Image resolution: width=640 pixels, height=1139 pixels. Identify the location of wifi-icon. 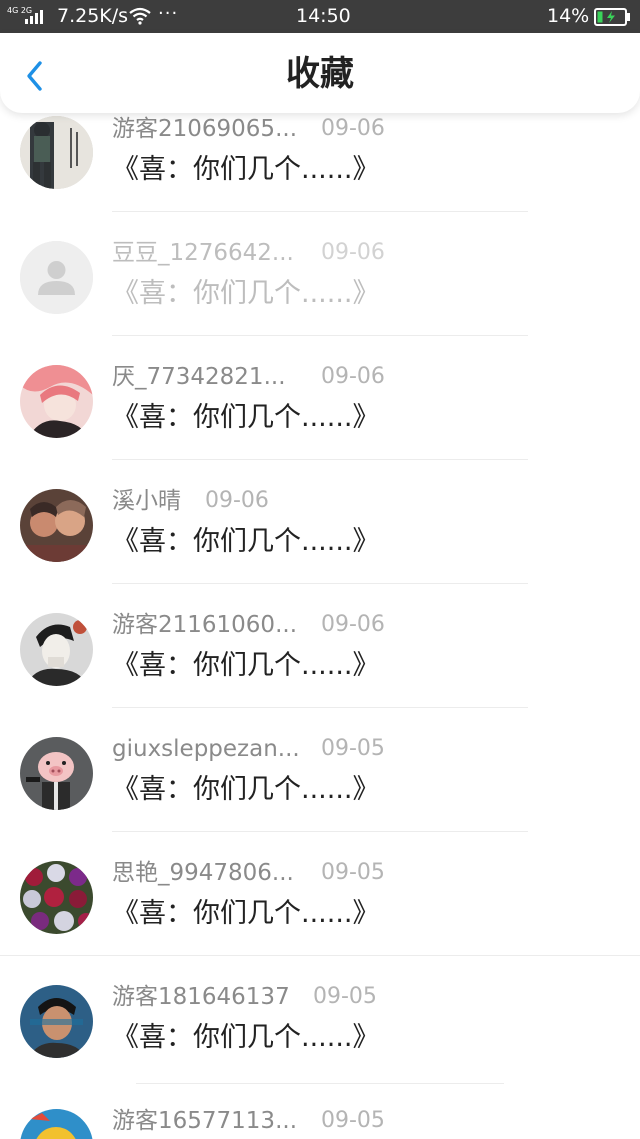
(140, 16).